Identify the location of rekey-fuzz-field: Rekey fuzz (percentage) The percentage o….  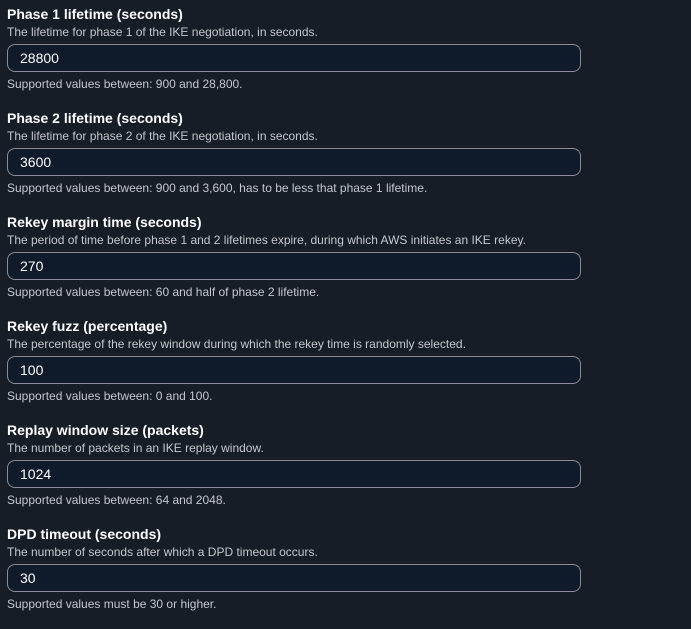
(294, 369).